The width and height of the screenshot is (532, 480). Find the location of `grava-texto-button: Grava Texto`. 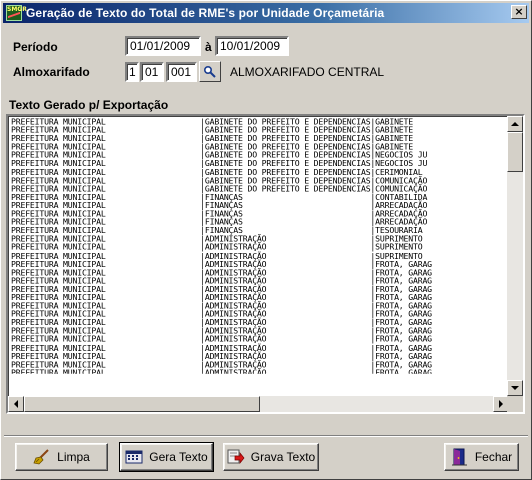

grava-texto-button: Grava Texto is located at coordinates (271, 457).